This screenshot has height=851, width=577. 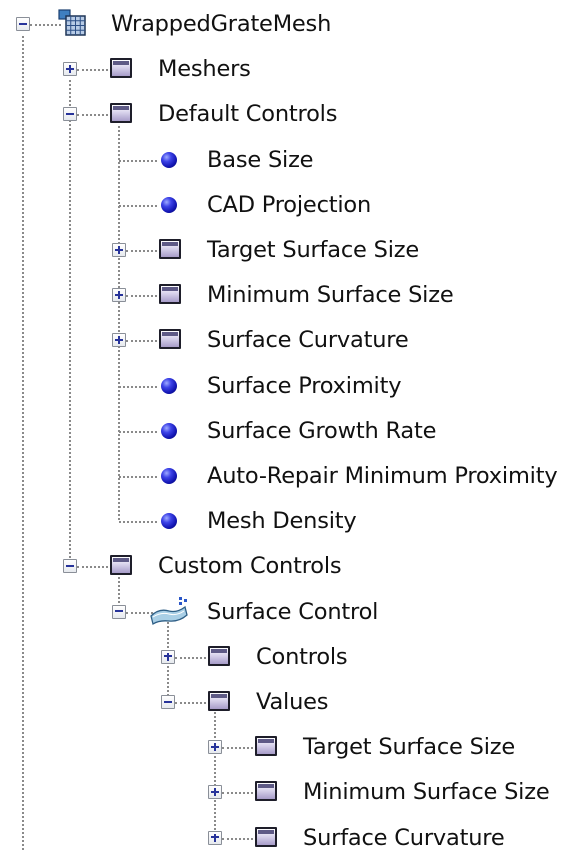 I want to click on surface-control-icon, so click(x=169, y=610).